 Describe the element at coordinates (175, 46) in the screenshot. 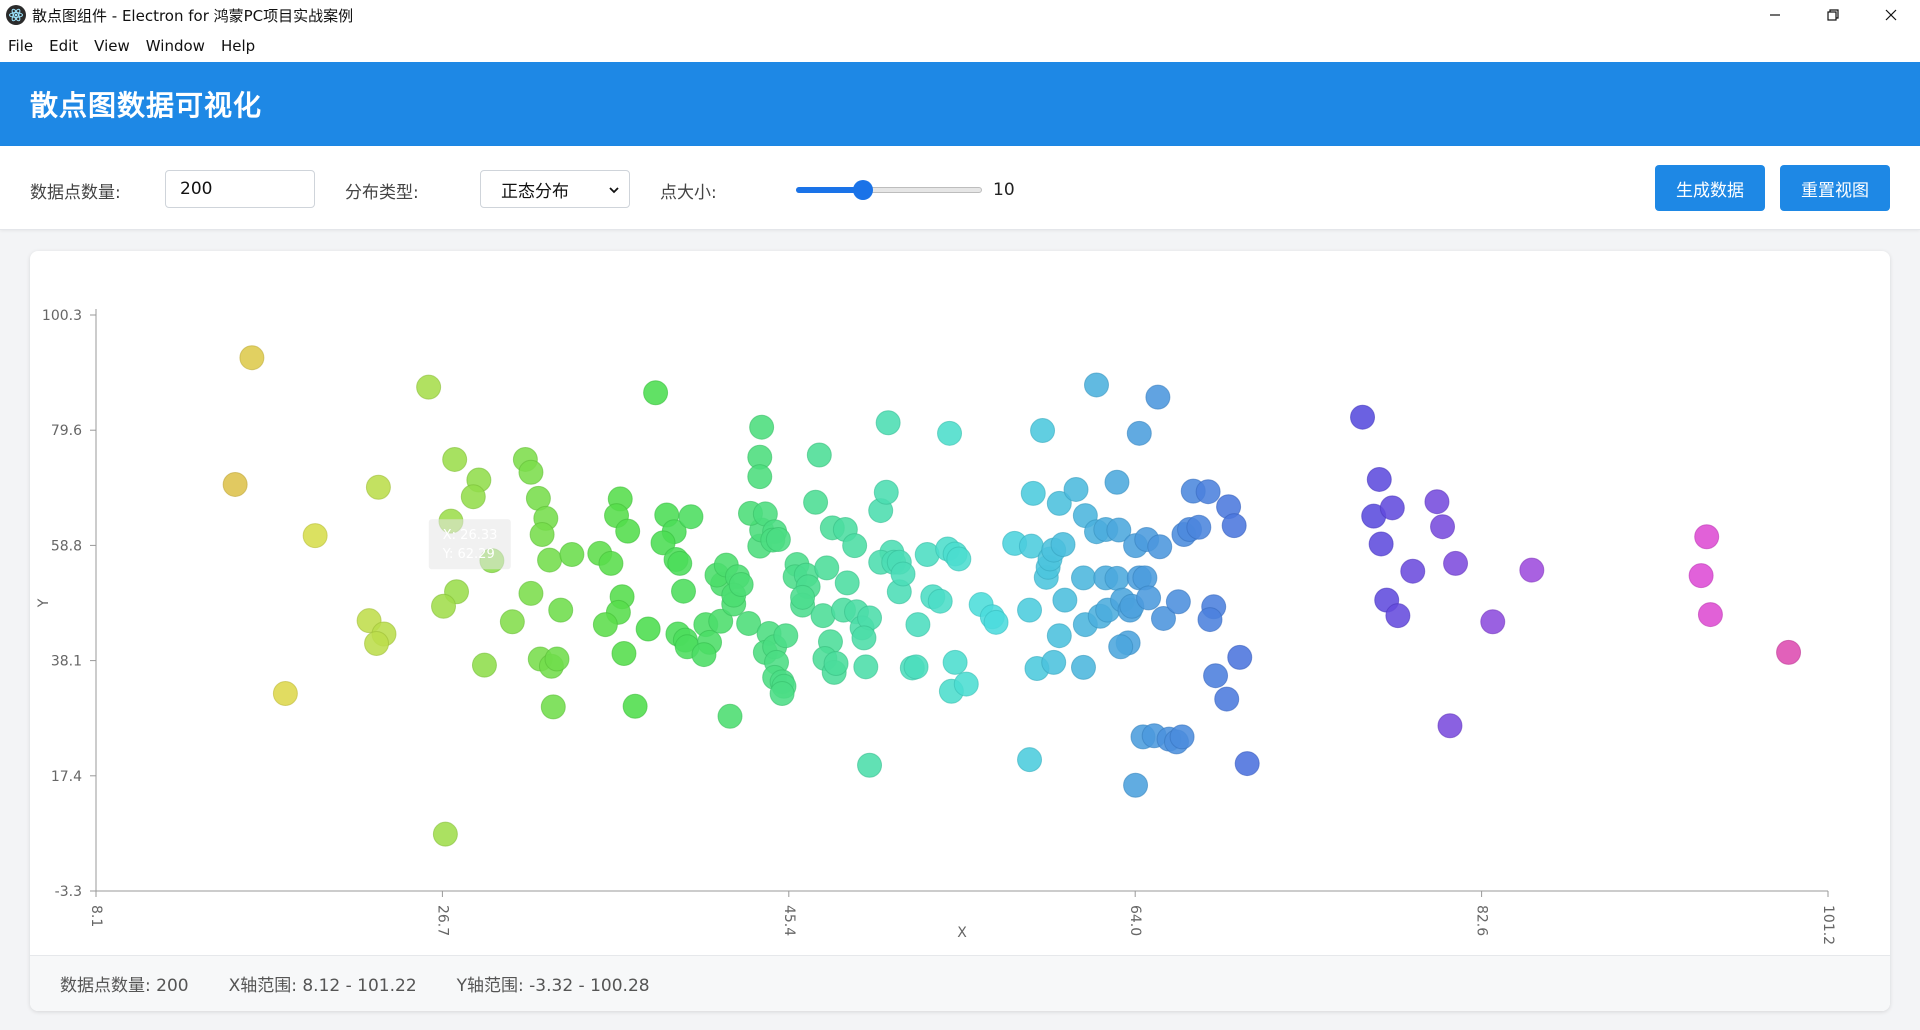

I see `menu-window: Window` at that location.